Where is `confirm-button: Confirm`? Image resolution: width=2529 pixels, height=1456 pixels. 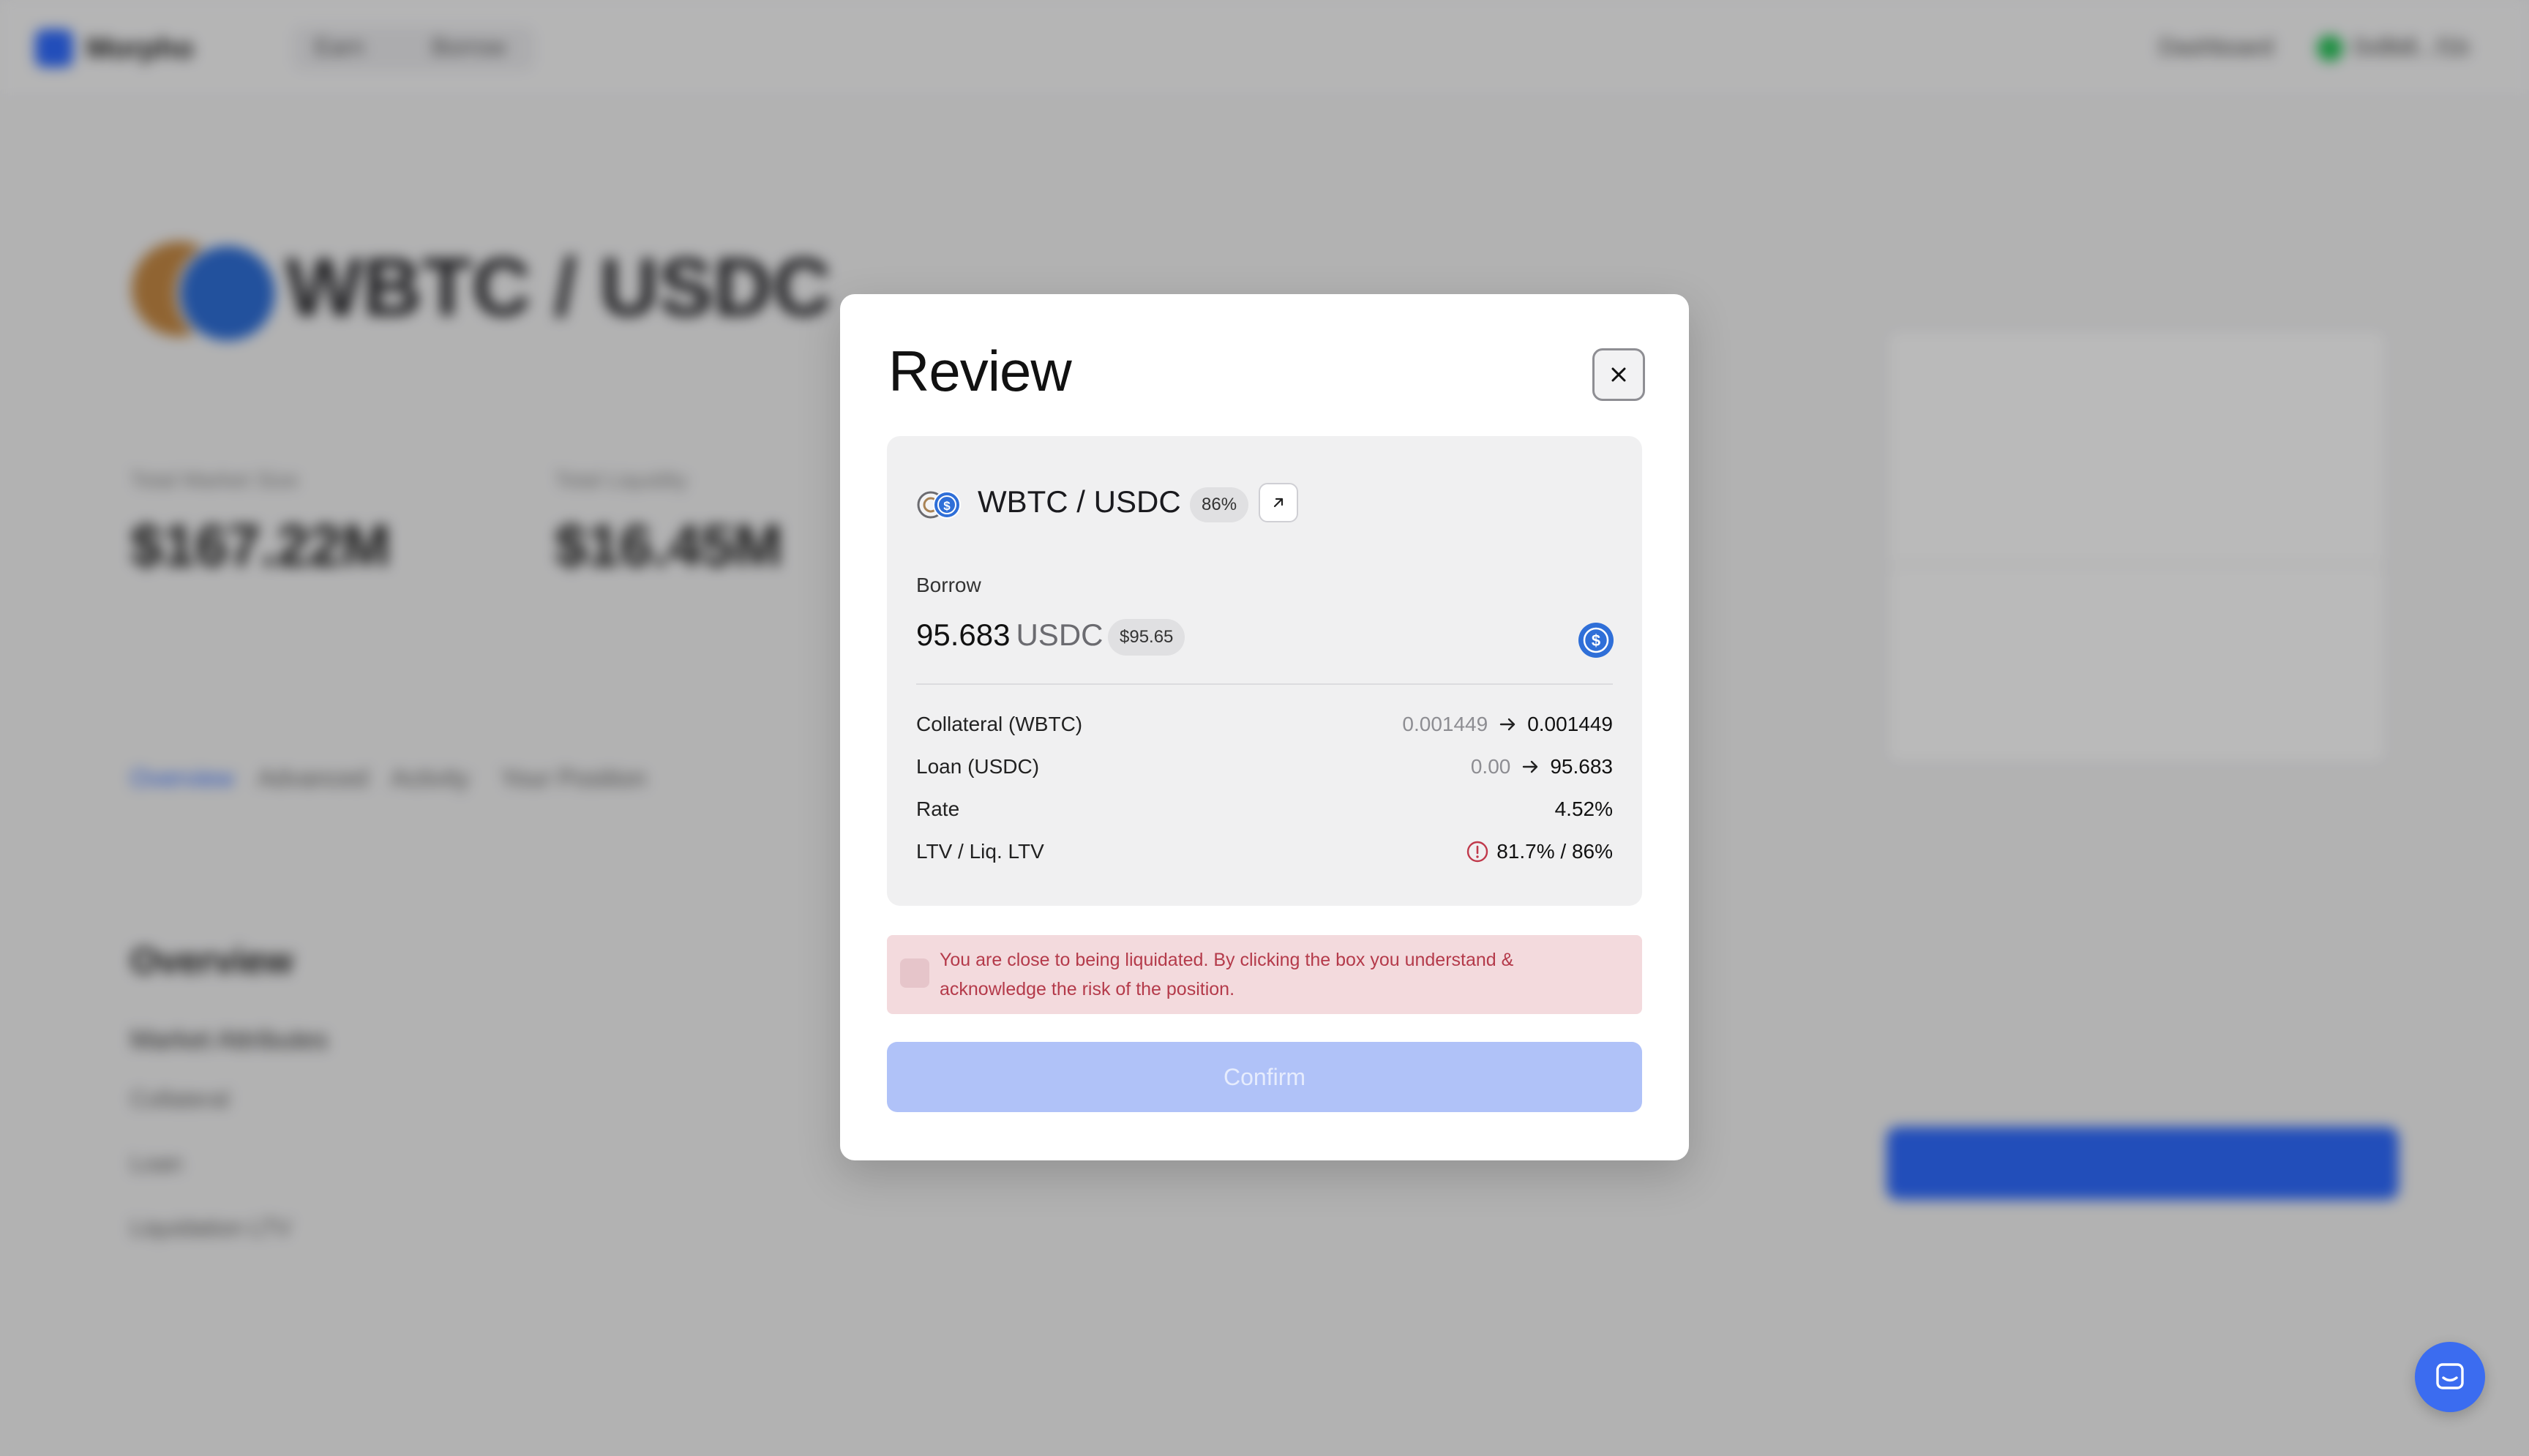
confirm-button: Confirm is located at coordinates (1264, 1077).